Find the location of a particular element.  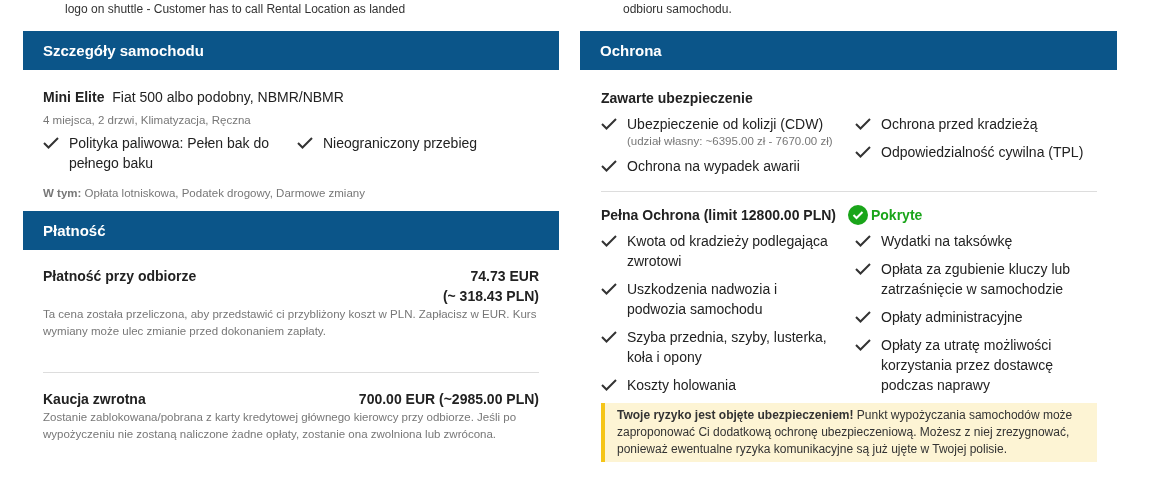

coverage-item: Opłaty administracyjne is located at coordinates (952, 317).